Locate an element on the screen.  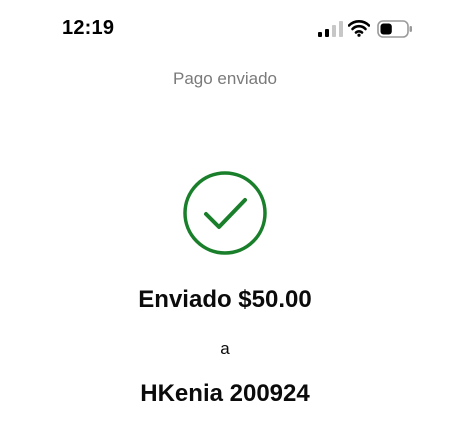
status-bar: 12:19 is located at coordinates (225, 28).